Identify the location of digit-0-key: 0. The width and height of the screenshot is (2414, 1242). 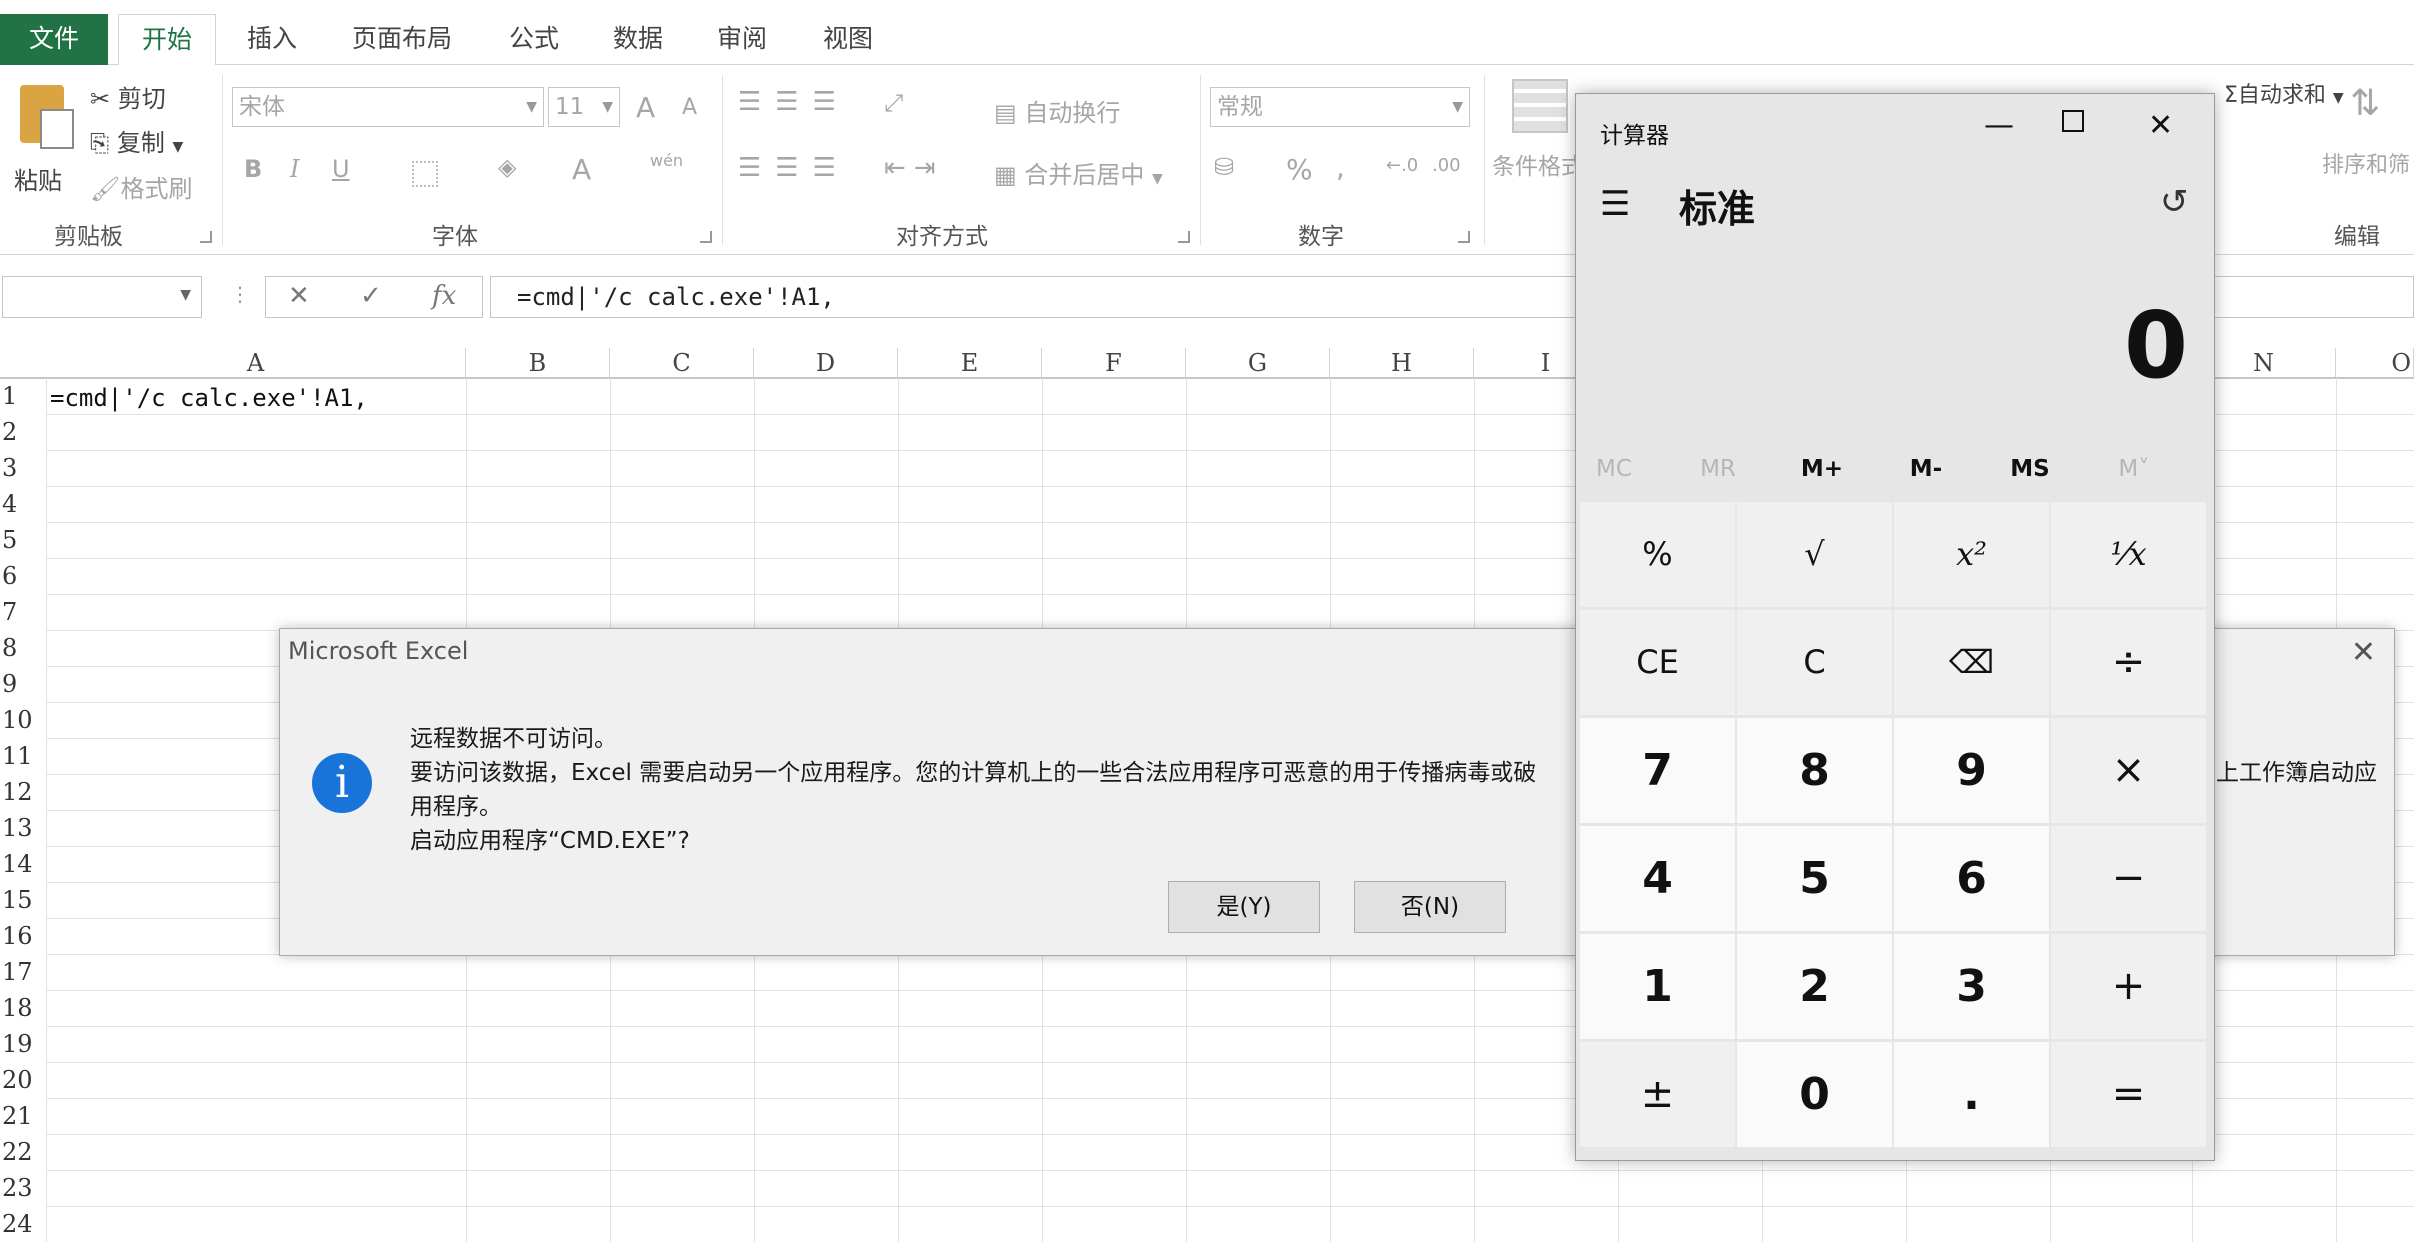
(1814, 1094).